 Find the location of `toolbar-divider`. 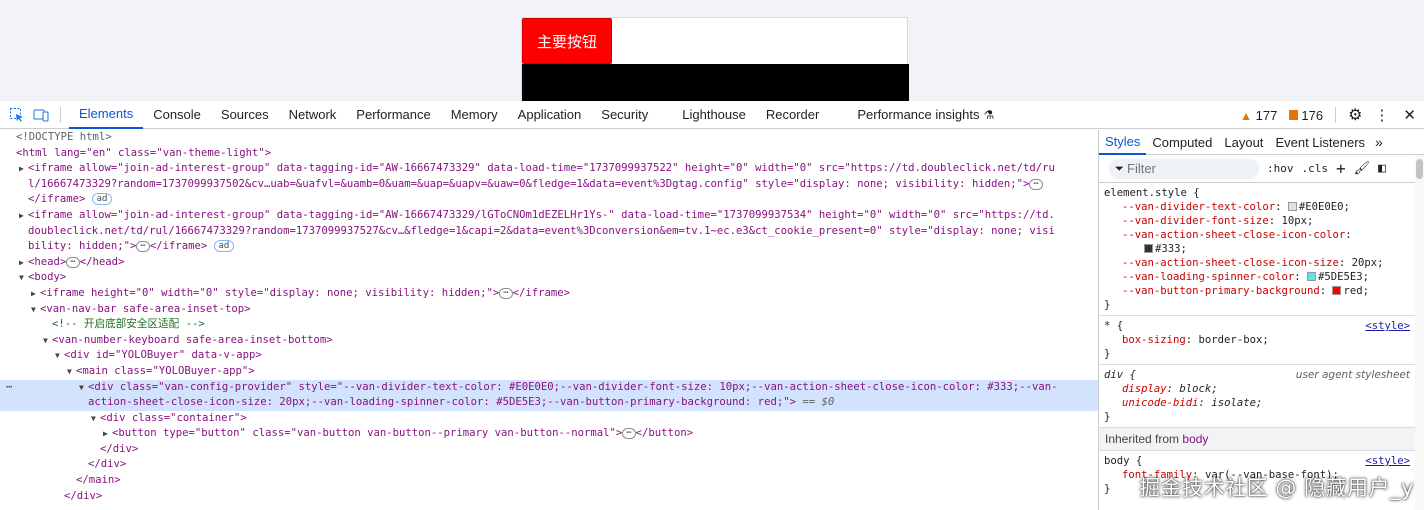

toolbar-divider is located at coordinates (60, 114).